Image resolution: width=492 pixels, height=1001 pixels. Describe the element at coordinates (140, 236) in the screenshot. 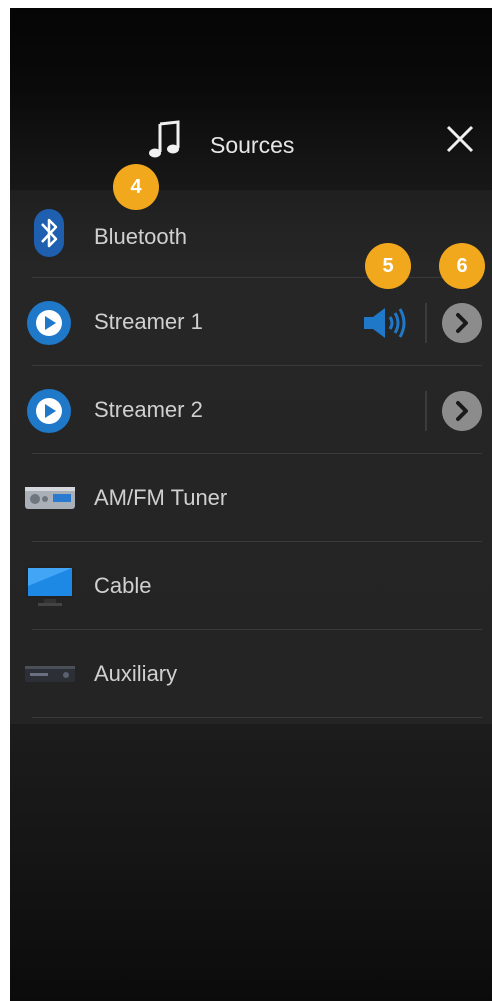

I see `source-label: Bluetooth` at that location.